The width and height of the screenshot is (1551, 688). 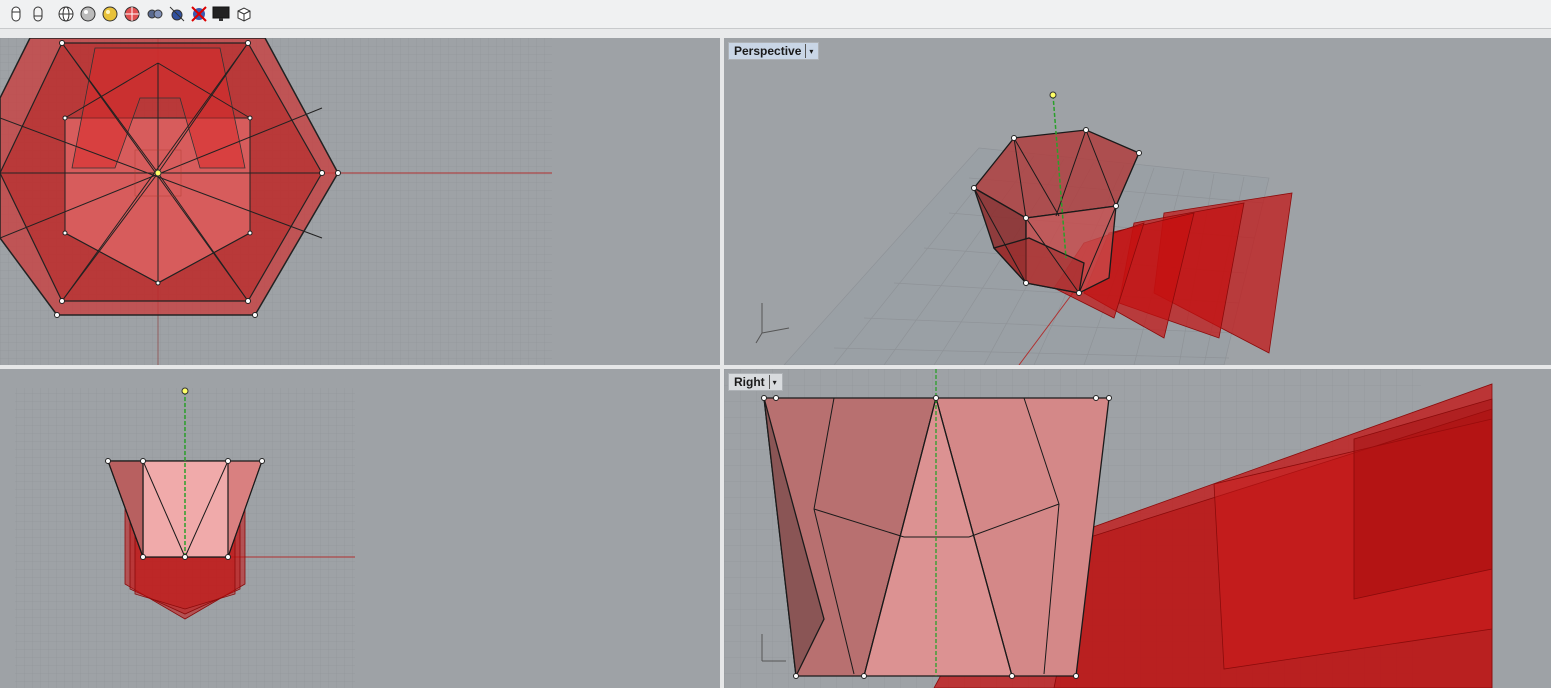 What do you see at coordinates (775, 33) in the screenshot?
I see `toolbar-band` at bounding box center [775, 33].